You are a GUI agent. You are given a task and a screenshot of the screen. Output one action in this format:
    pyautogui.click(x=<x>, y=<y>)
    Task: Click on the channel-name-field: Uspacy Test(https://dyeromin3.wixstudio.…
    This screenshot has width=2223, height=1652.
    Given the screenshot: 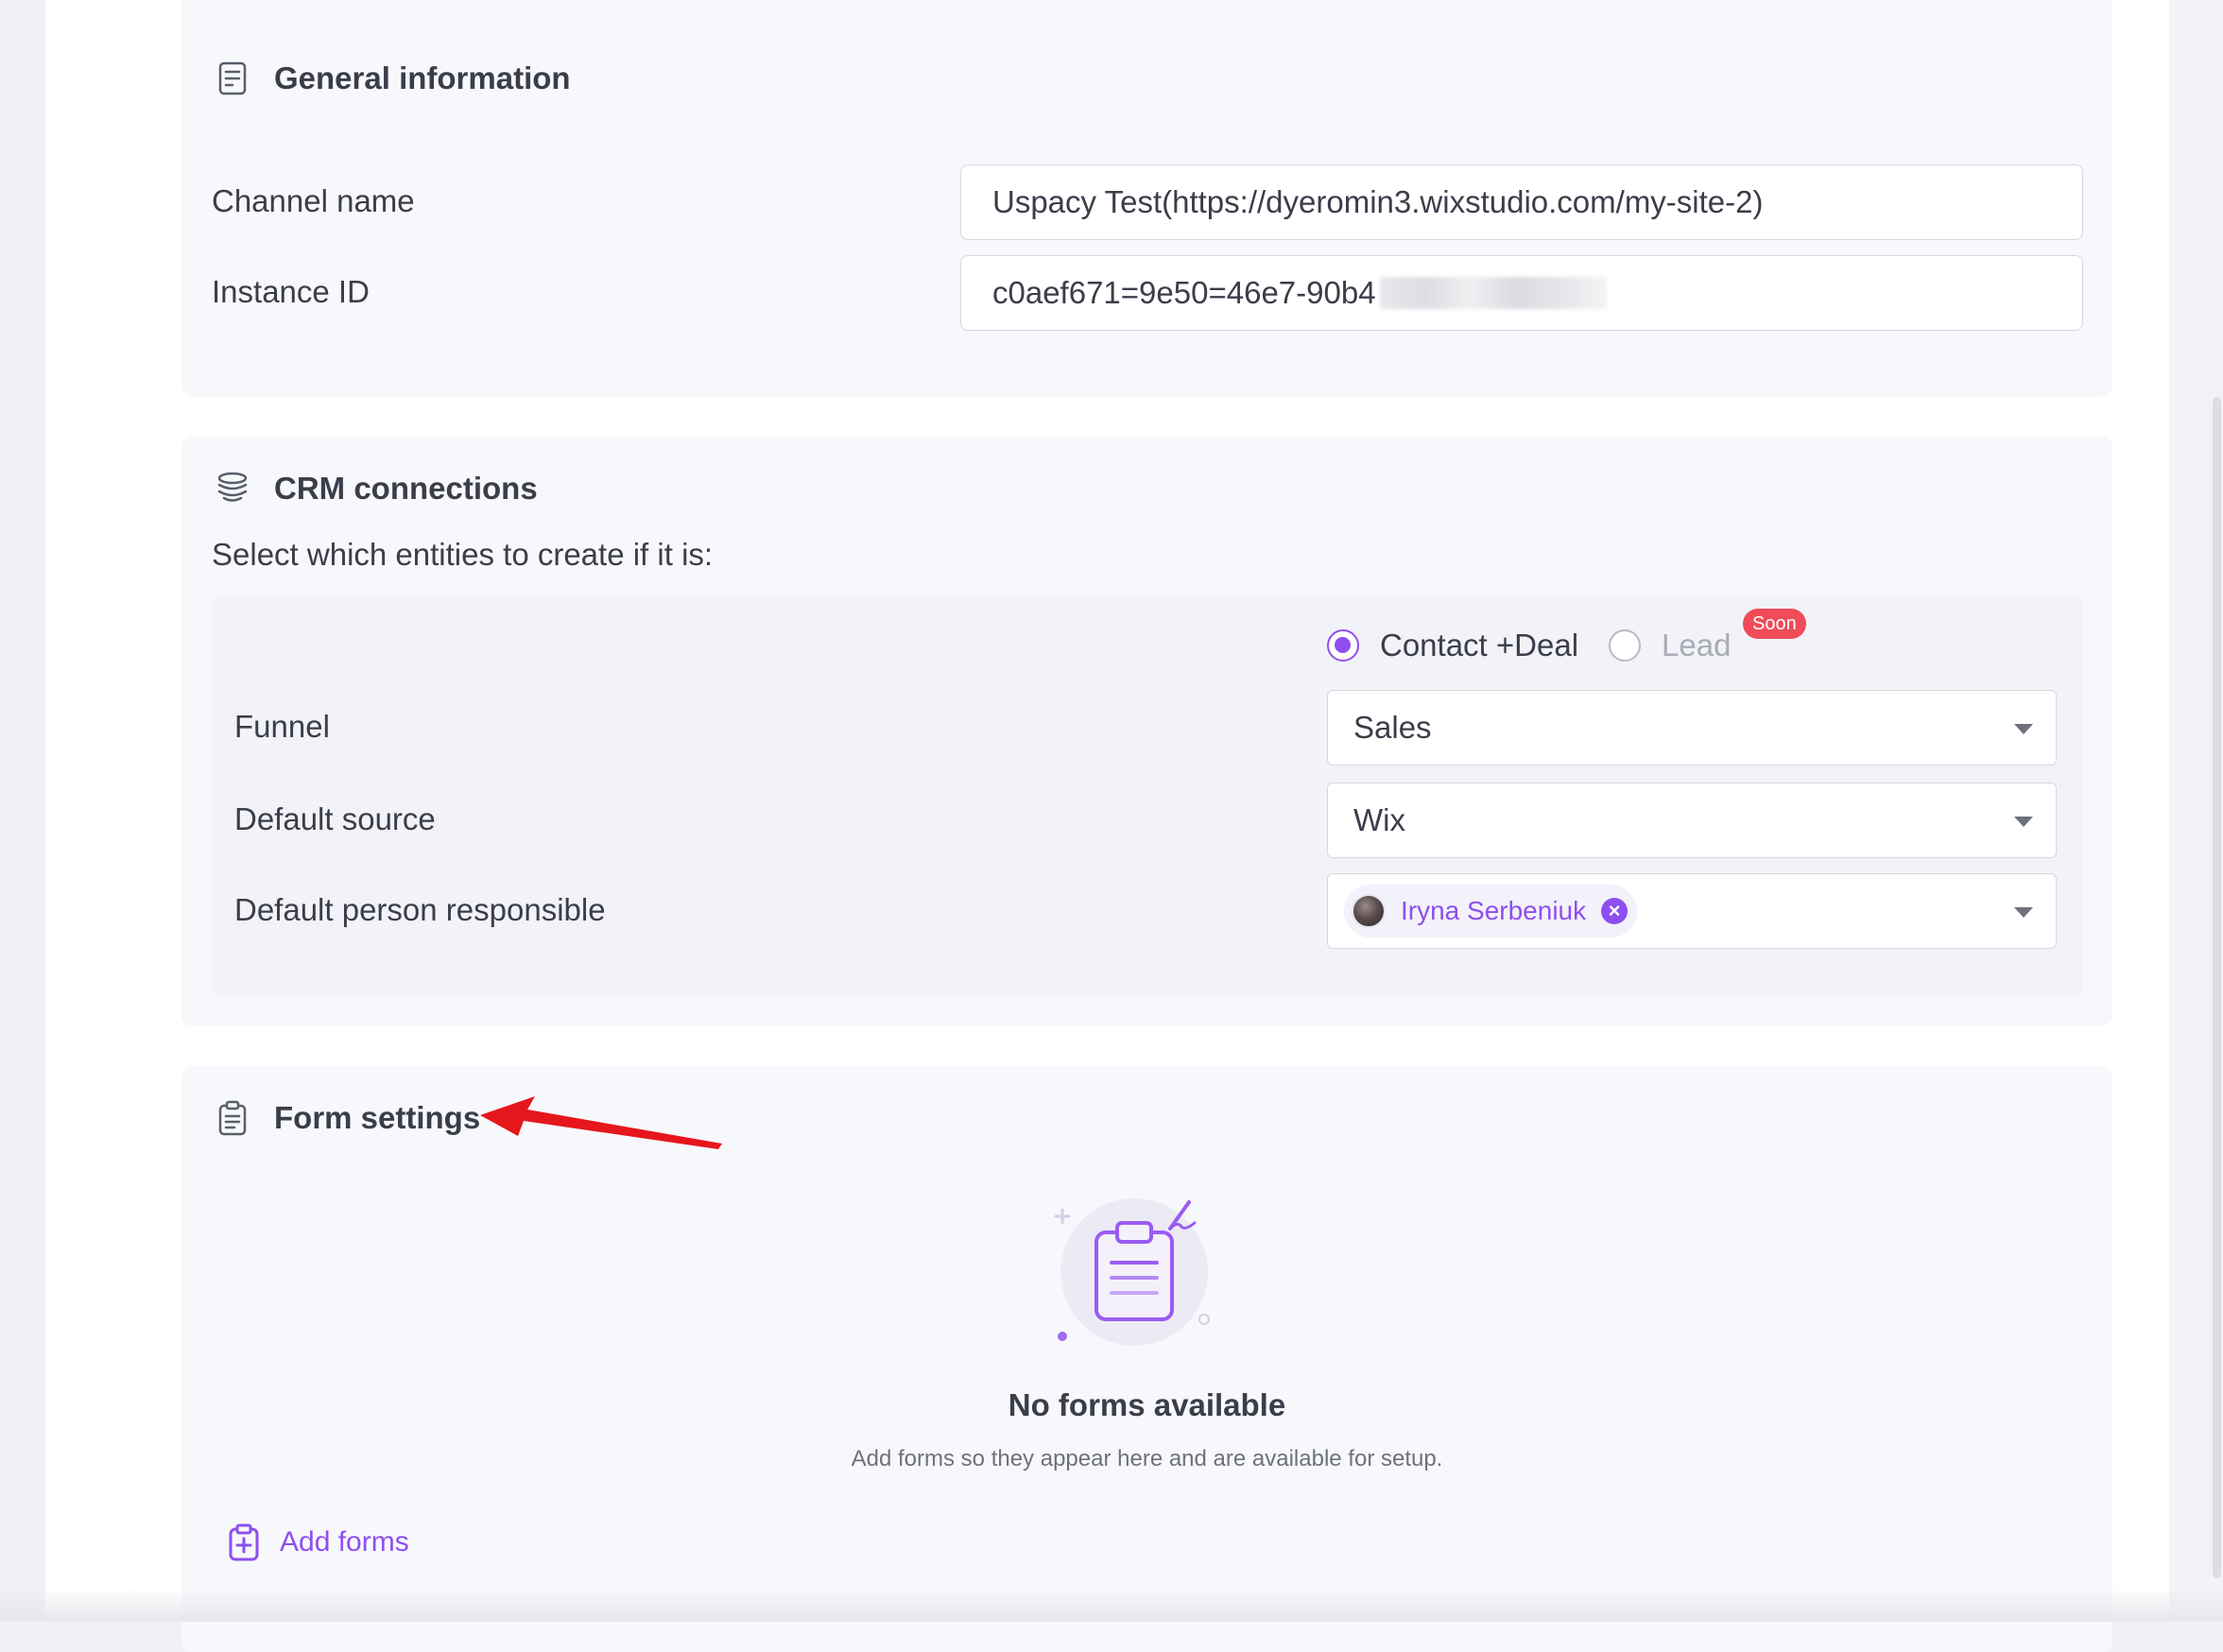 What is the action you would take?
    pyautogui.click(x=1522, y=202)
    